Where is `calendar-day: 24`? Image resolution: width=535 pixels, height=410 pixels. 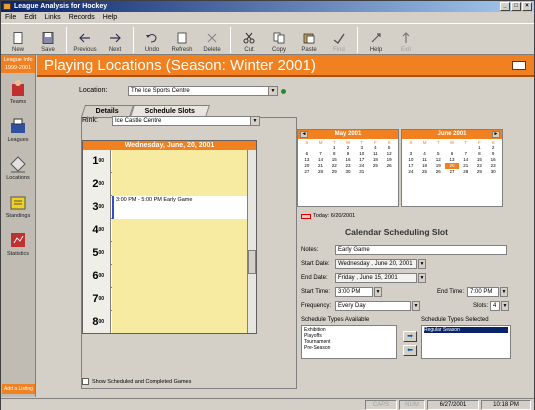
calendar-day: 24 is located at coordinates (411, 172).